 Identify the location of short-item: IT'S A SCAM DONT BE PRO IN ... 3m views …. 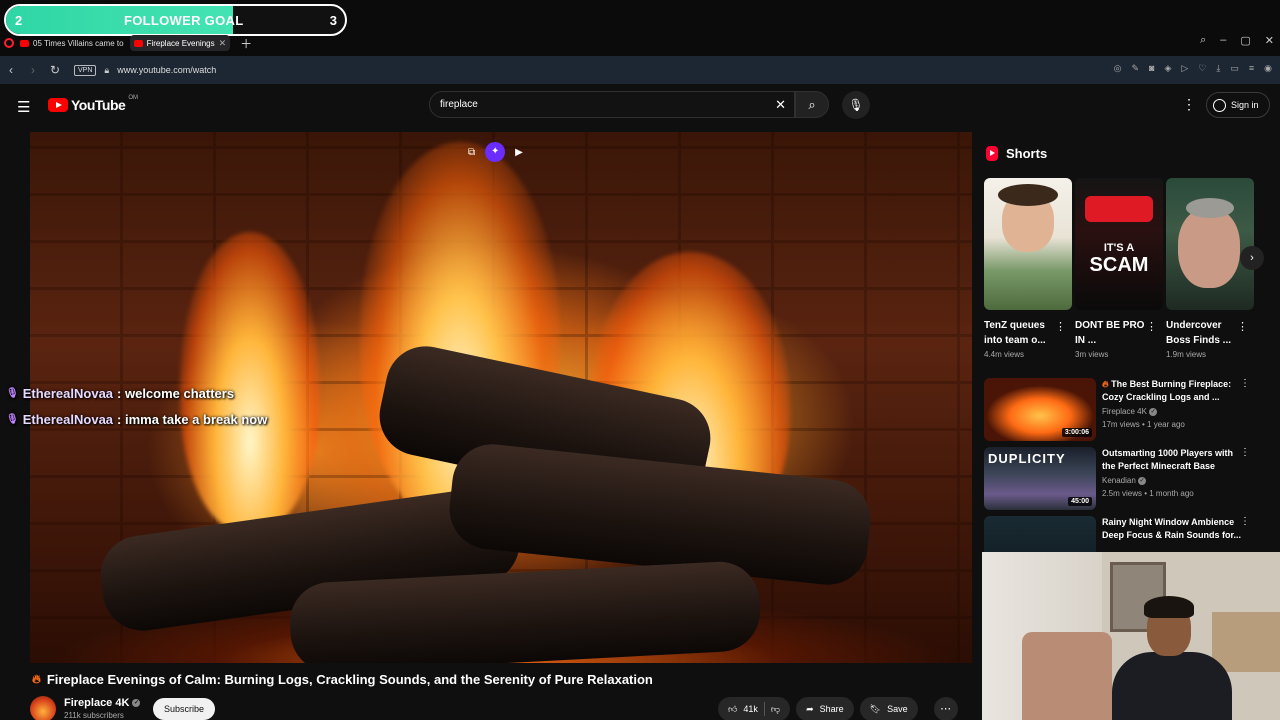
(1119, 268).